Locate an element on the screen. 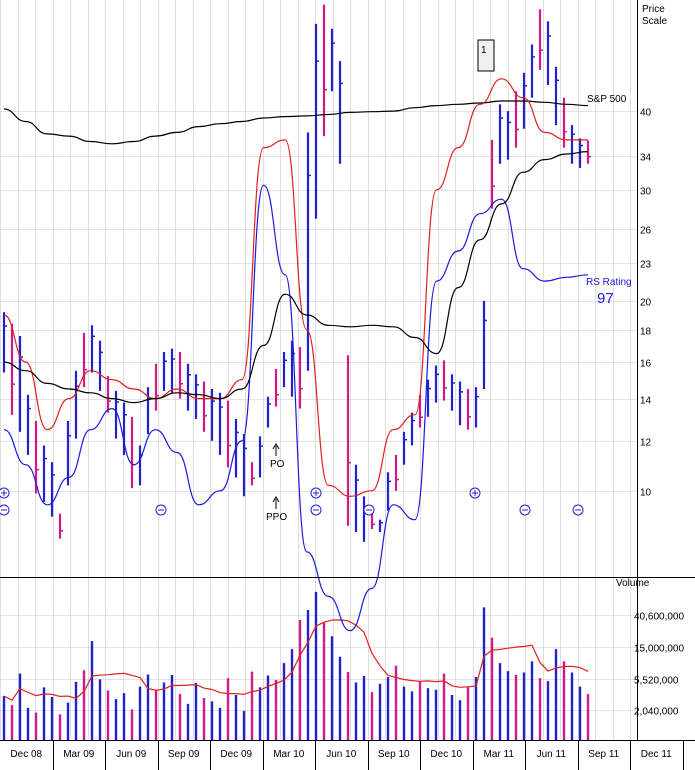  volume-tick-label: 40,600,000 is located at coordinates (659, 617).